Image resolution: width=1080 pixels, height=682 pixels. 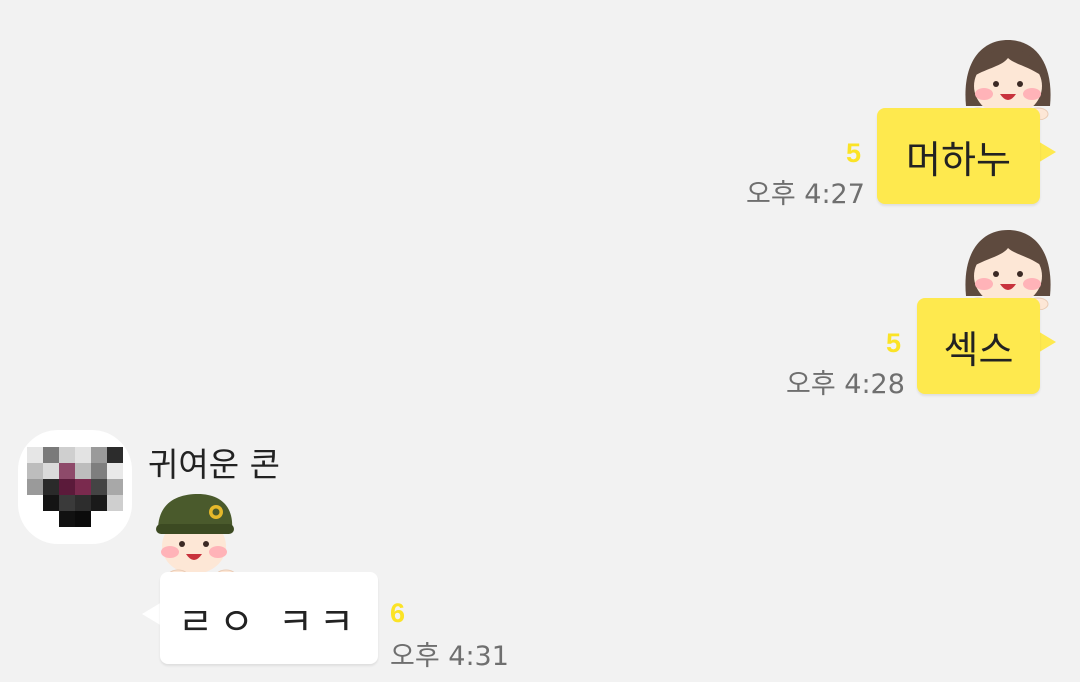 What do you see at coordinates (152, 614) in the screenshot?
I see `bubble-tail` at bounding box center [152, 614].